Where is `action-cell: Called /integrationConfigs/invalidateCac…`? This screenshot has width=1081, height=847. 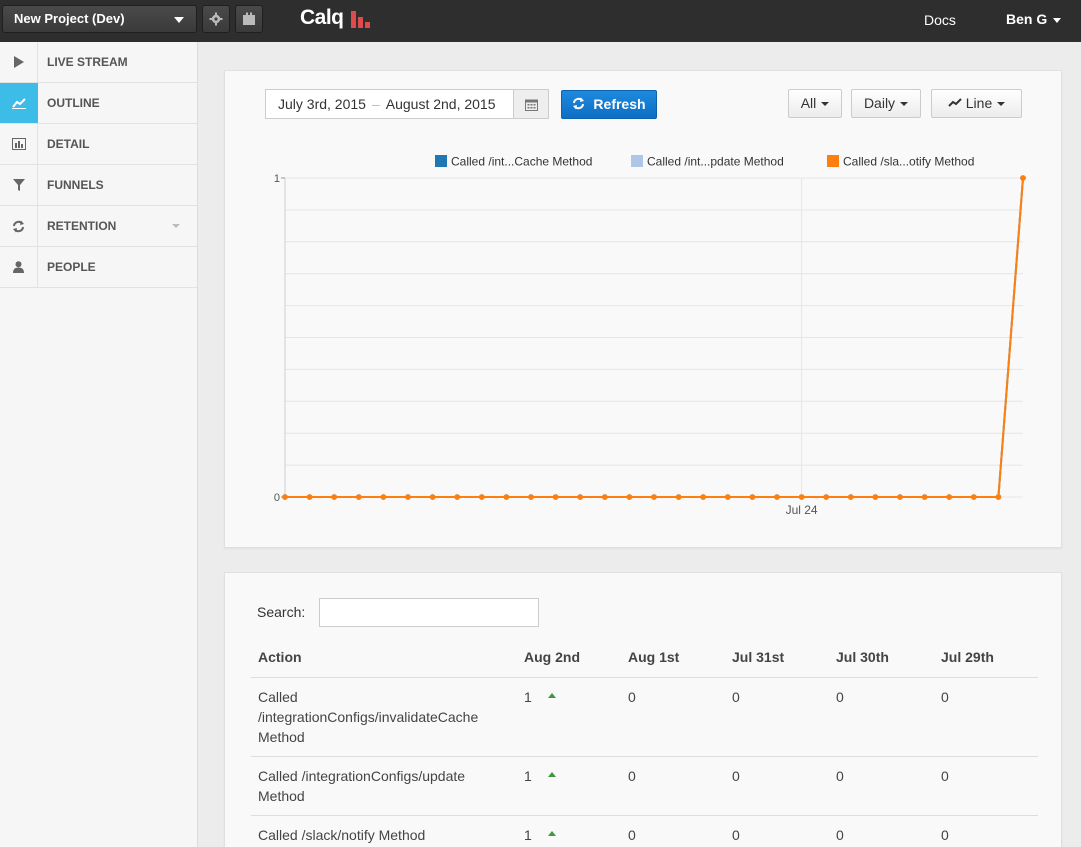
action-cell: Called /integrationConfigs/invalidateCac… is located at coordinates (384, 717).